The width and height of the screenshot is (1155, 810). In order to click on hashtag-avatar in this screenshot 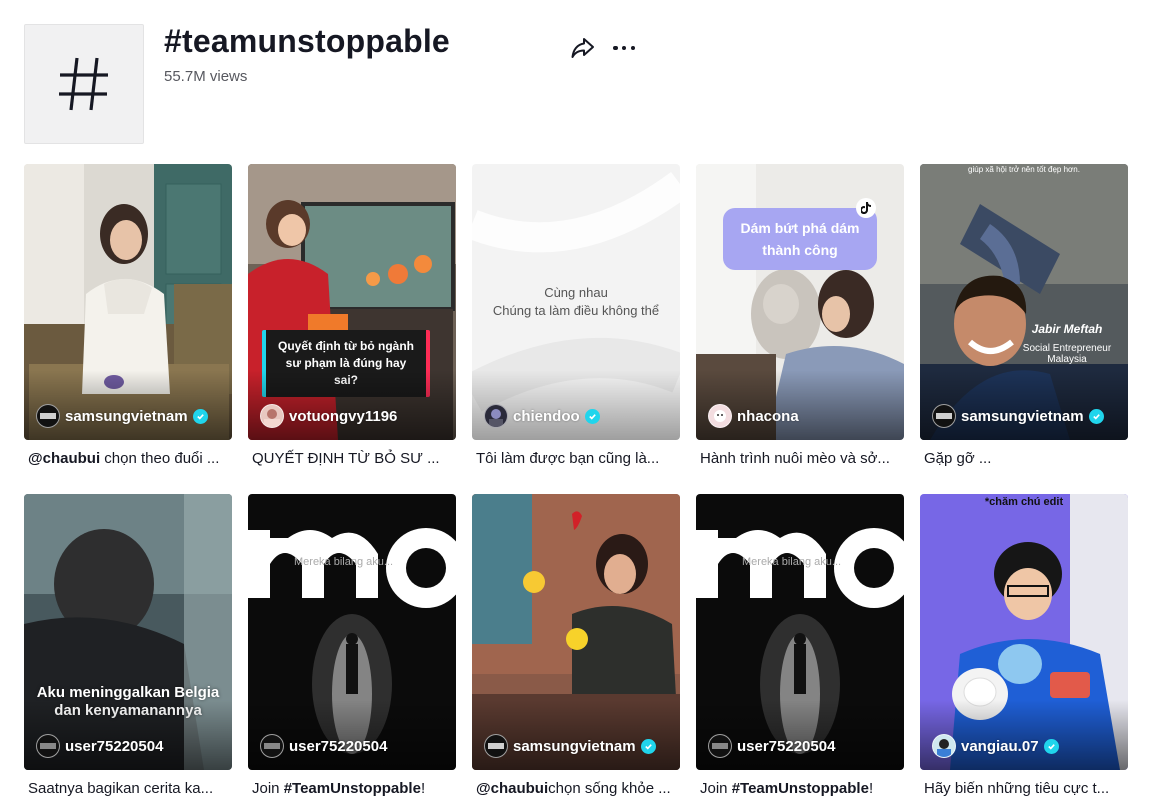, I will do `click(84, 84)`.